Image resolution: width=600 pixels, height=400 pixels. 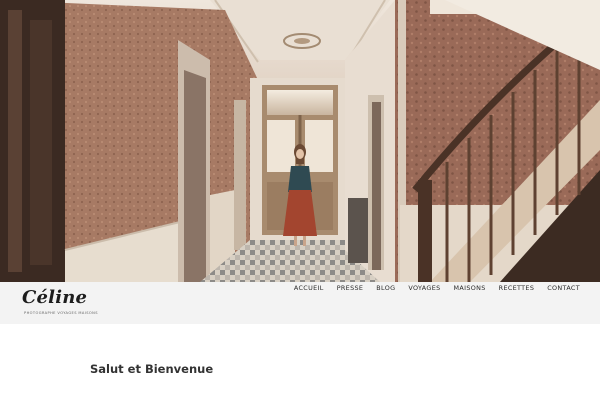 I want to click on site-logo: Céline PHOTOGRAPHE VOYAGES MAISONS, so click(x=60, y=303).